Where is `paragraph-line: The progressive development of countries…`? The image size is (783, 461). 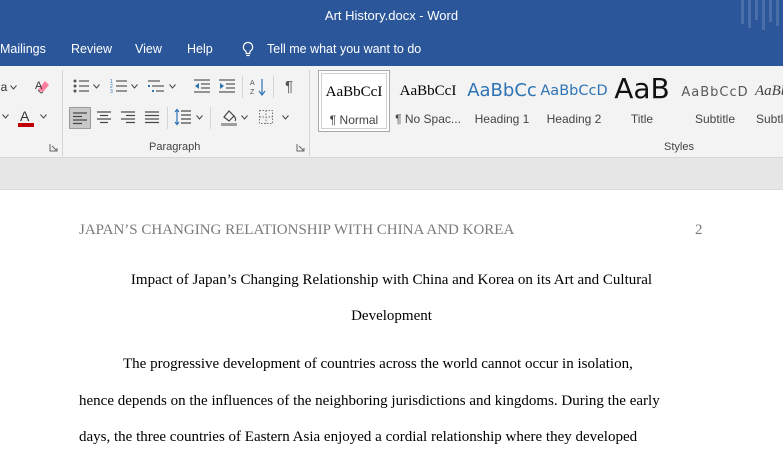 paragraph-line: The progressive development of countries… is located at coordinates (378, 364).